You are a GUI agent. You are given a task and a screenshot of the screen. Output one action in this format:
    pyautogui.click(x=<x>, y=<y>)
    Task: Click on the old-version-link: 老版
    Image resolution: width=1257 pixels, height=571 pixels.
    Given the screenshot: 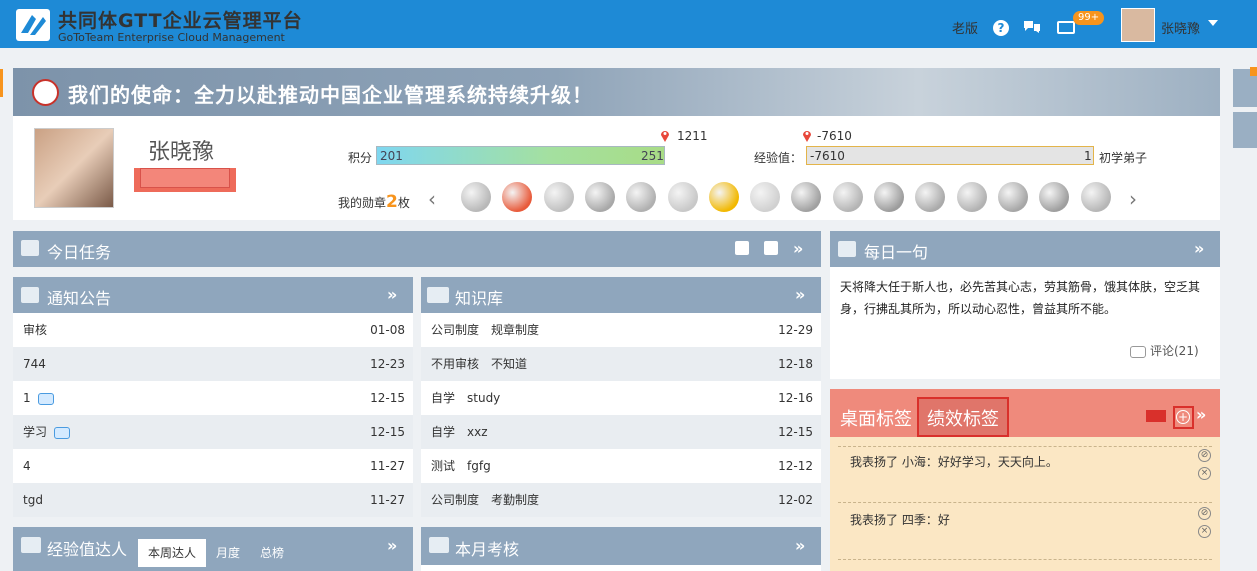 What is the action you would take?
    pyautogui.click(x=965, y=27)
    